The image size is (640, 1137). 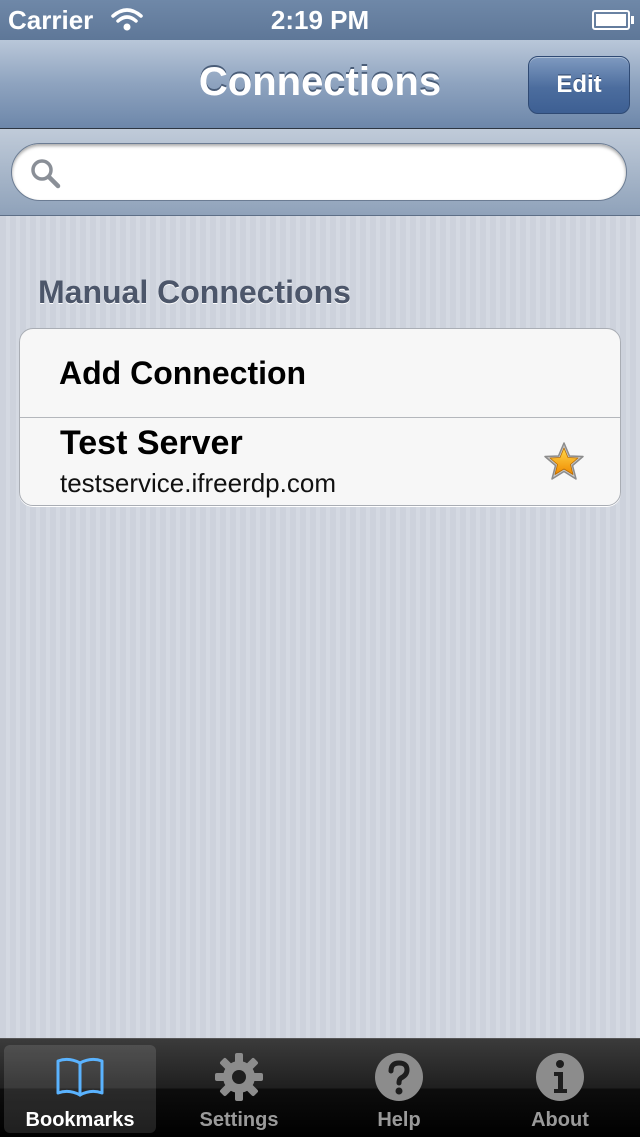 I want to click on connection-host: testservice.ifreerdp.com, so click(x=198, y=483).